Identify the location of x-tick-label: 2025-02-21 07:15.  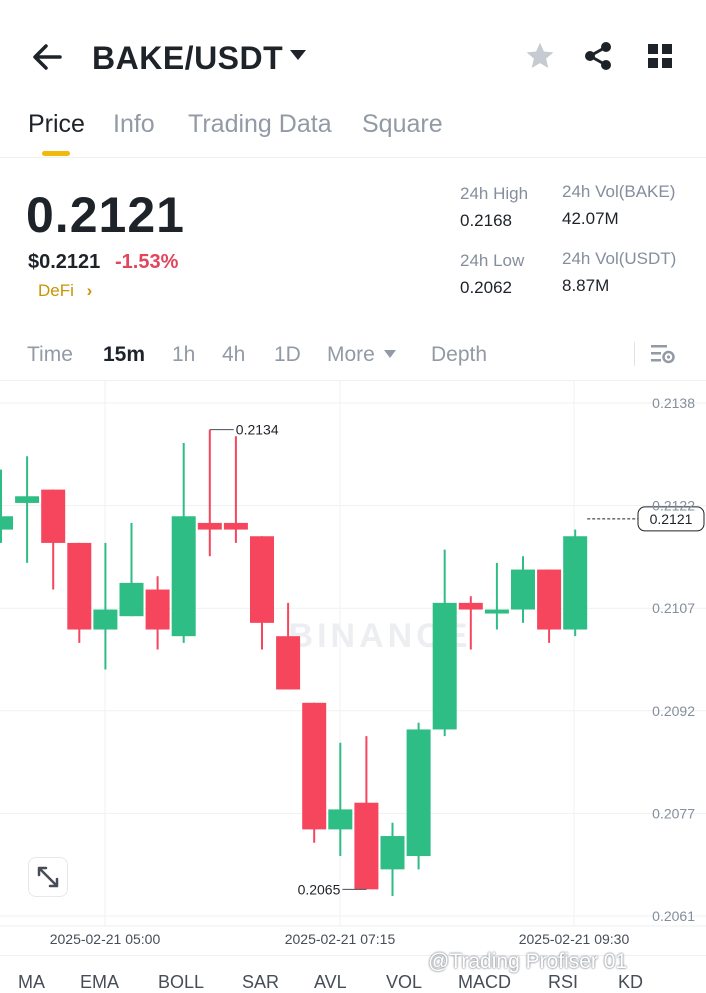
(340, 939).